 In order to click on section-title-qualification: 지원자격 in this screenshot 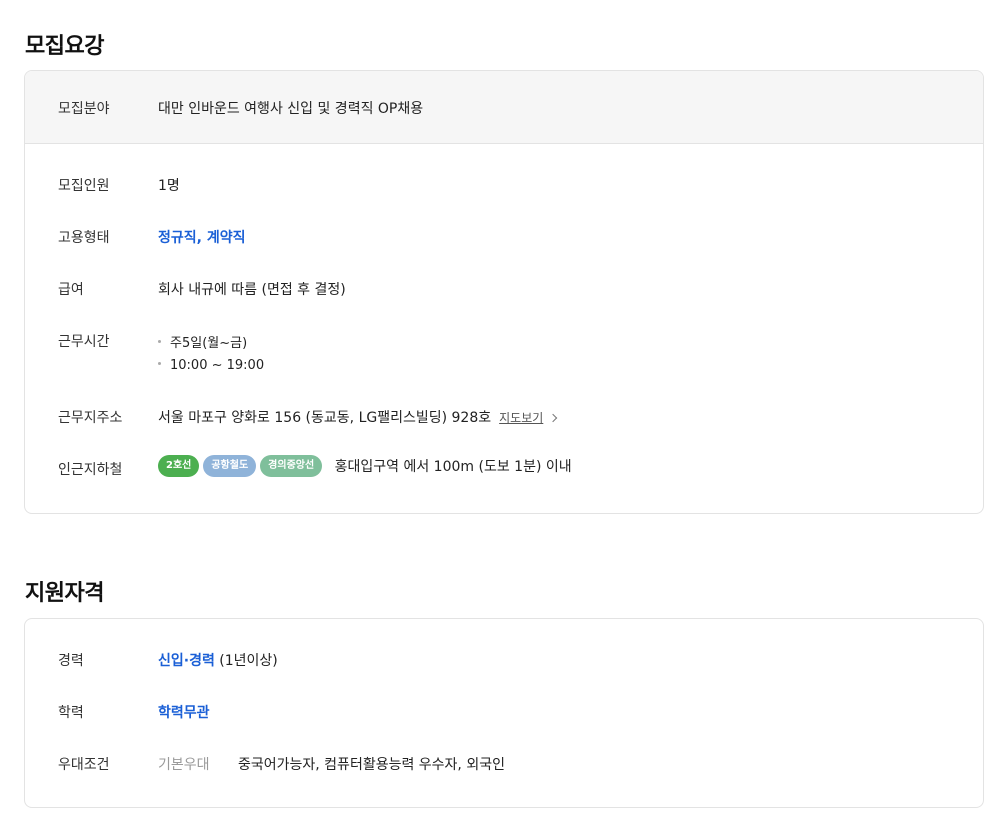, I will do `click(64, 593)`.